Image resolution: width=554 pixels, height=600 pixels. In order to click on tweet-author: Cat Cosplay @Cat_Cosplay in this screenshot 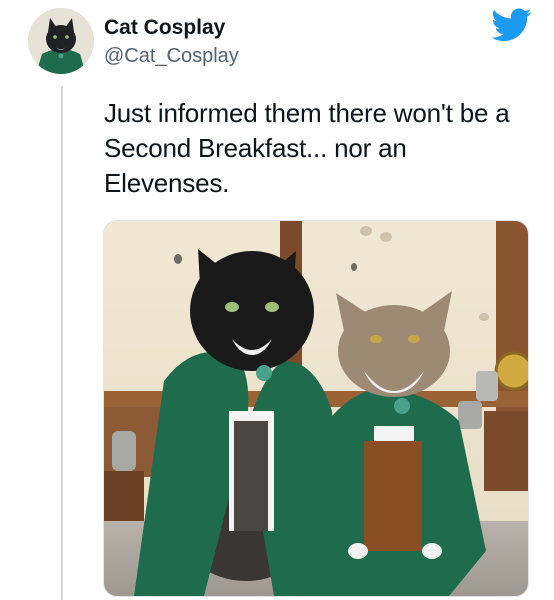, I will do `click(171, 42)`.